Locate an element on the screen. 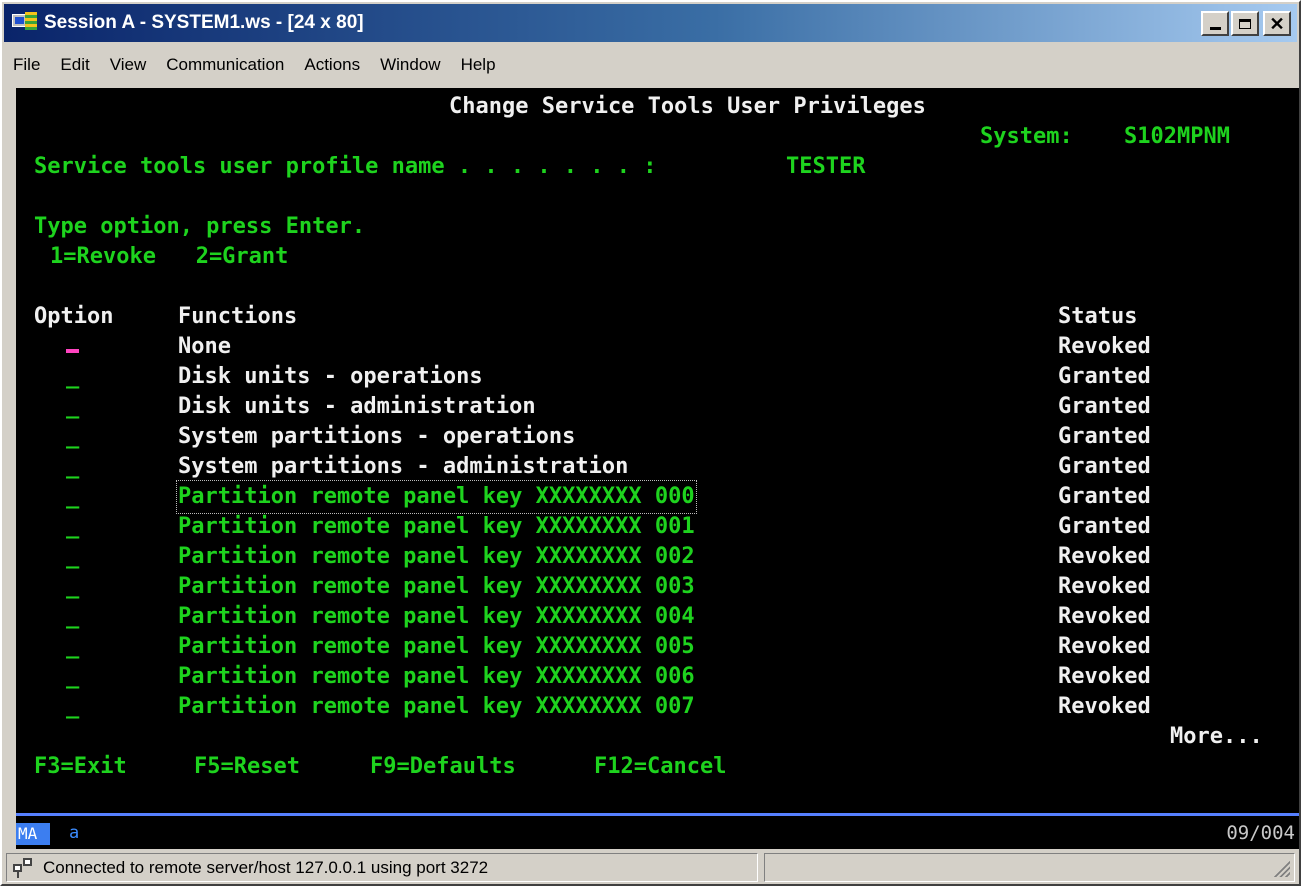 This screenshot has height=886, width=1301. input-indicator: a is located at coordinates (74, 833).